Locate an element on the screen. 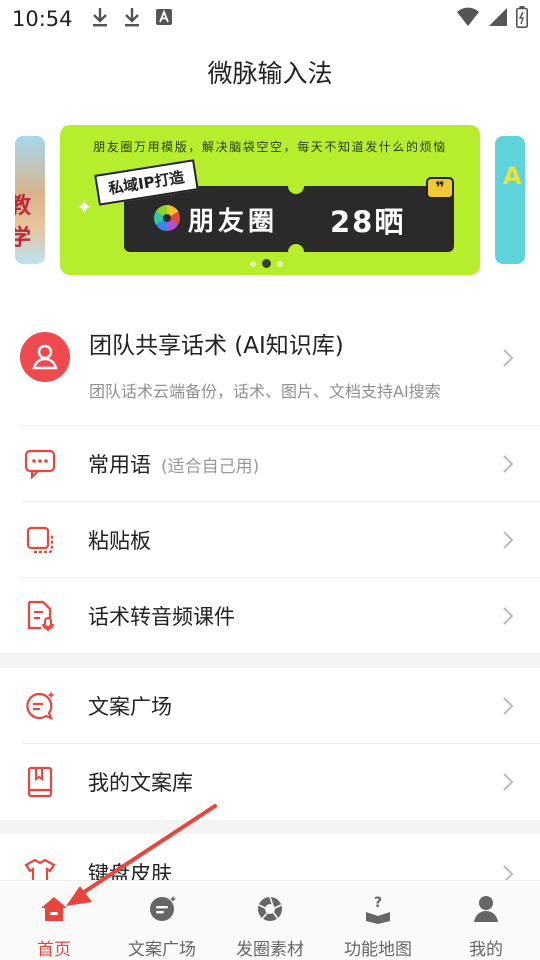  tab-copy-square: 文案广场 is located at coordinates (162, 920).